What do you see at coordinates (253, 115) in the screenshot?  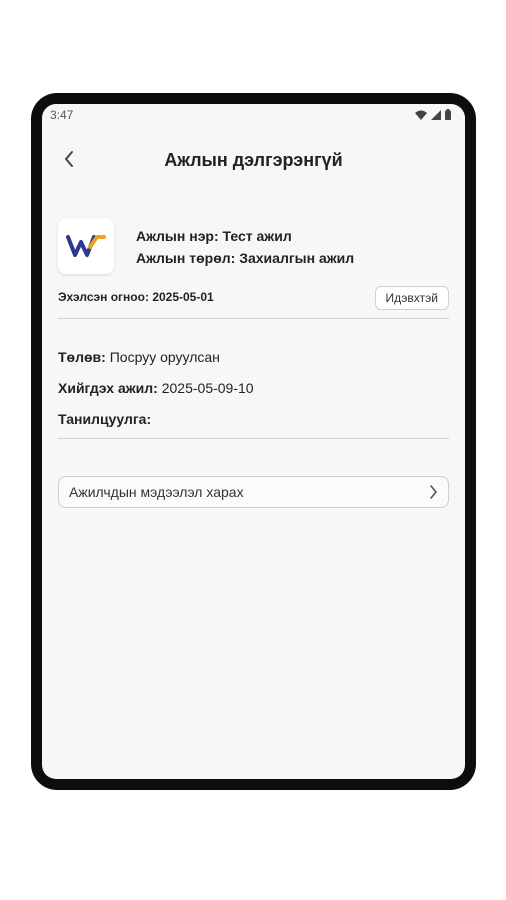 I see `status-bar: 3:47` at bounding box center [253, 115].